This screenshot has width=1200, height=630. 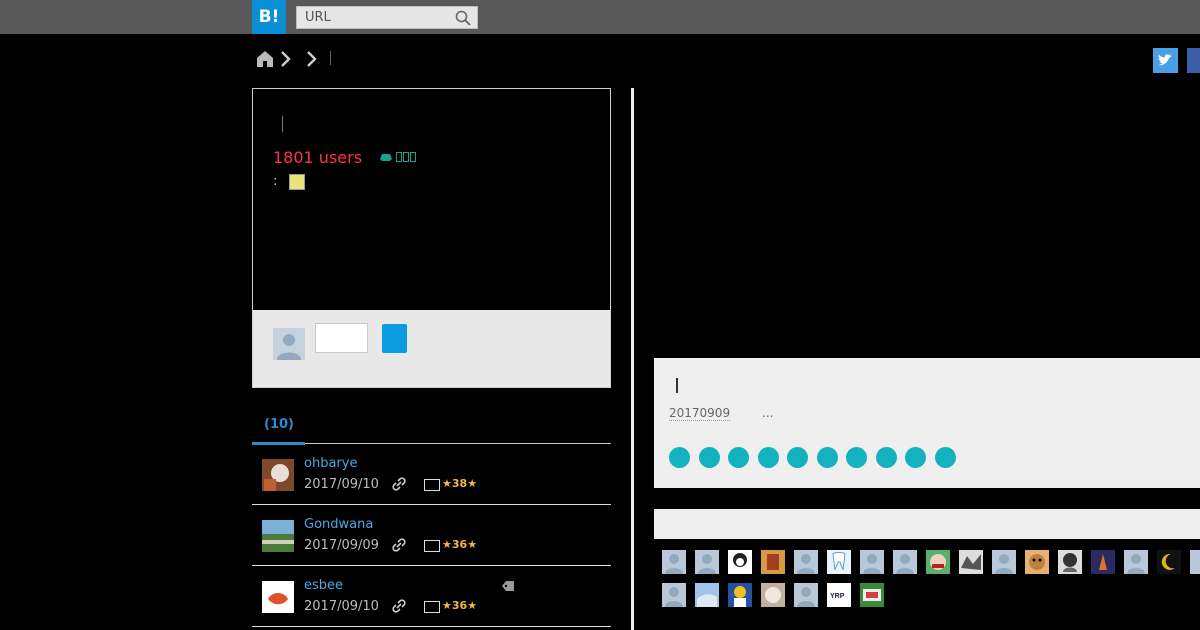 I want to click on star-count: ★38★, so click(x=459, y=483).